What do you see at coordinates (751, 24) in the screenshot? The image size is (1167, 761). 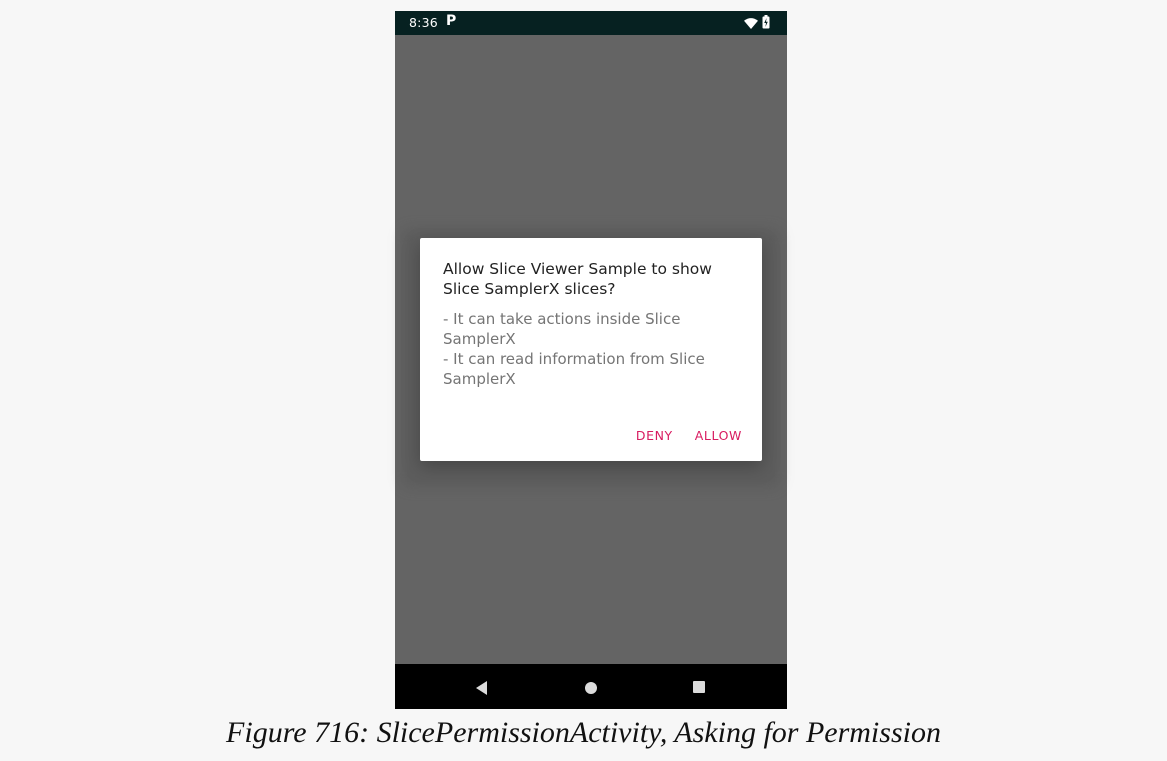 I see `wifi-icon` at bounding box center [751, 24].